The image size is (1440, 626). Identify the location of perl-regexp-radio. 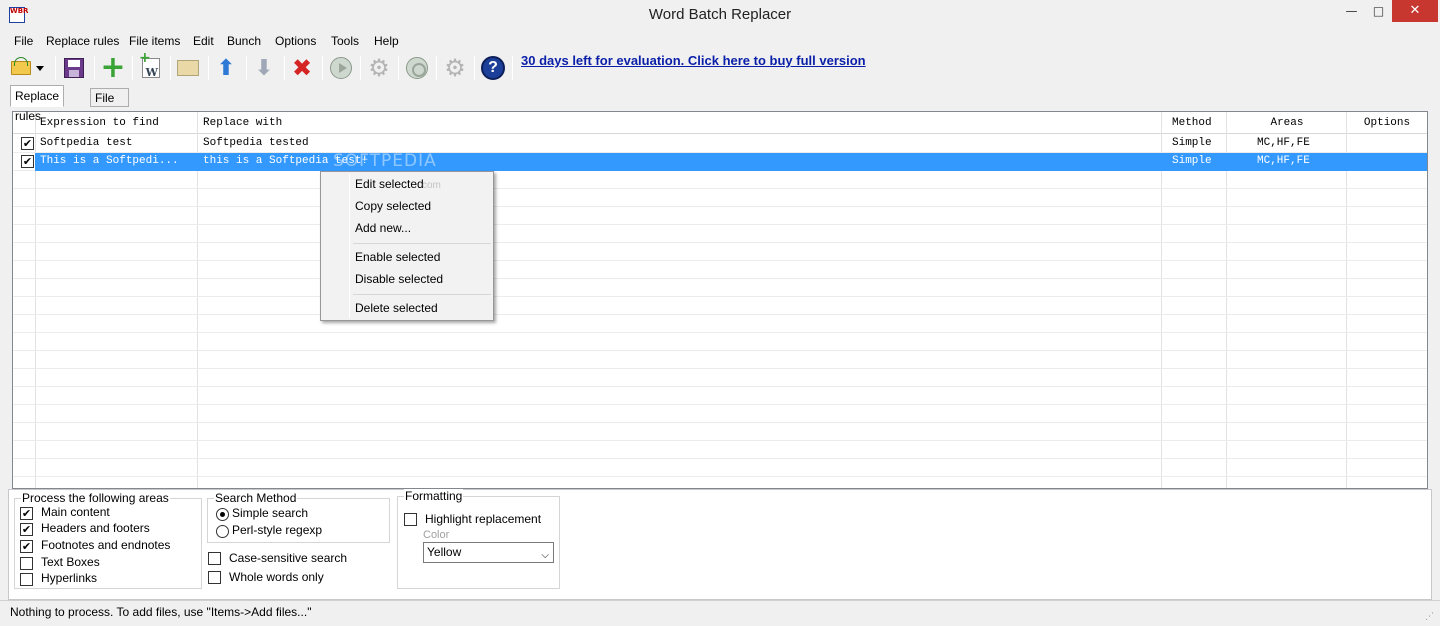
(222, 531).